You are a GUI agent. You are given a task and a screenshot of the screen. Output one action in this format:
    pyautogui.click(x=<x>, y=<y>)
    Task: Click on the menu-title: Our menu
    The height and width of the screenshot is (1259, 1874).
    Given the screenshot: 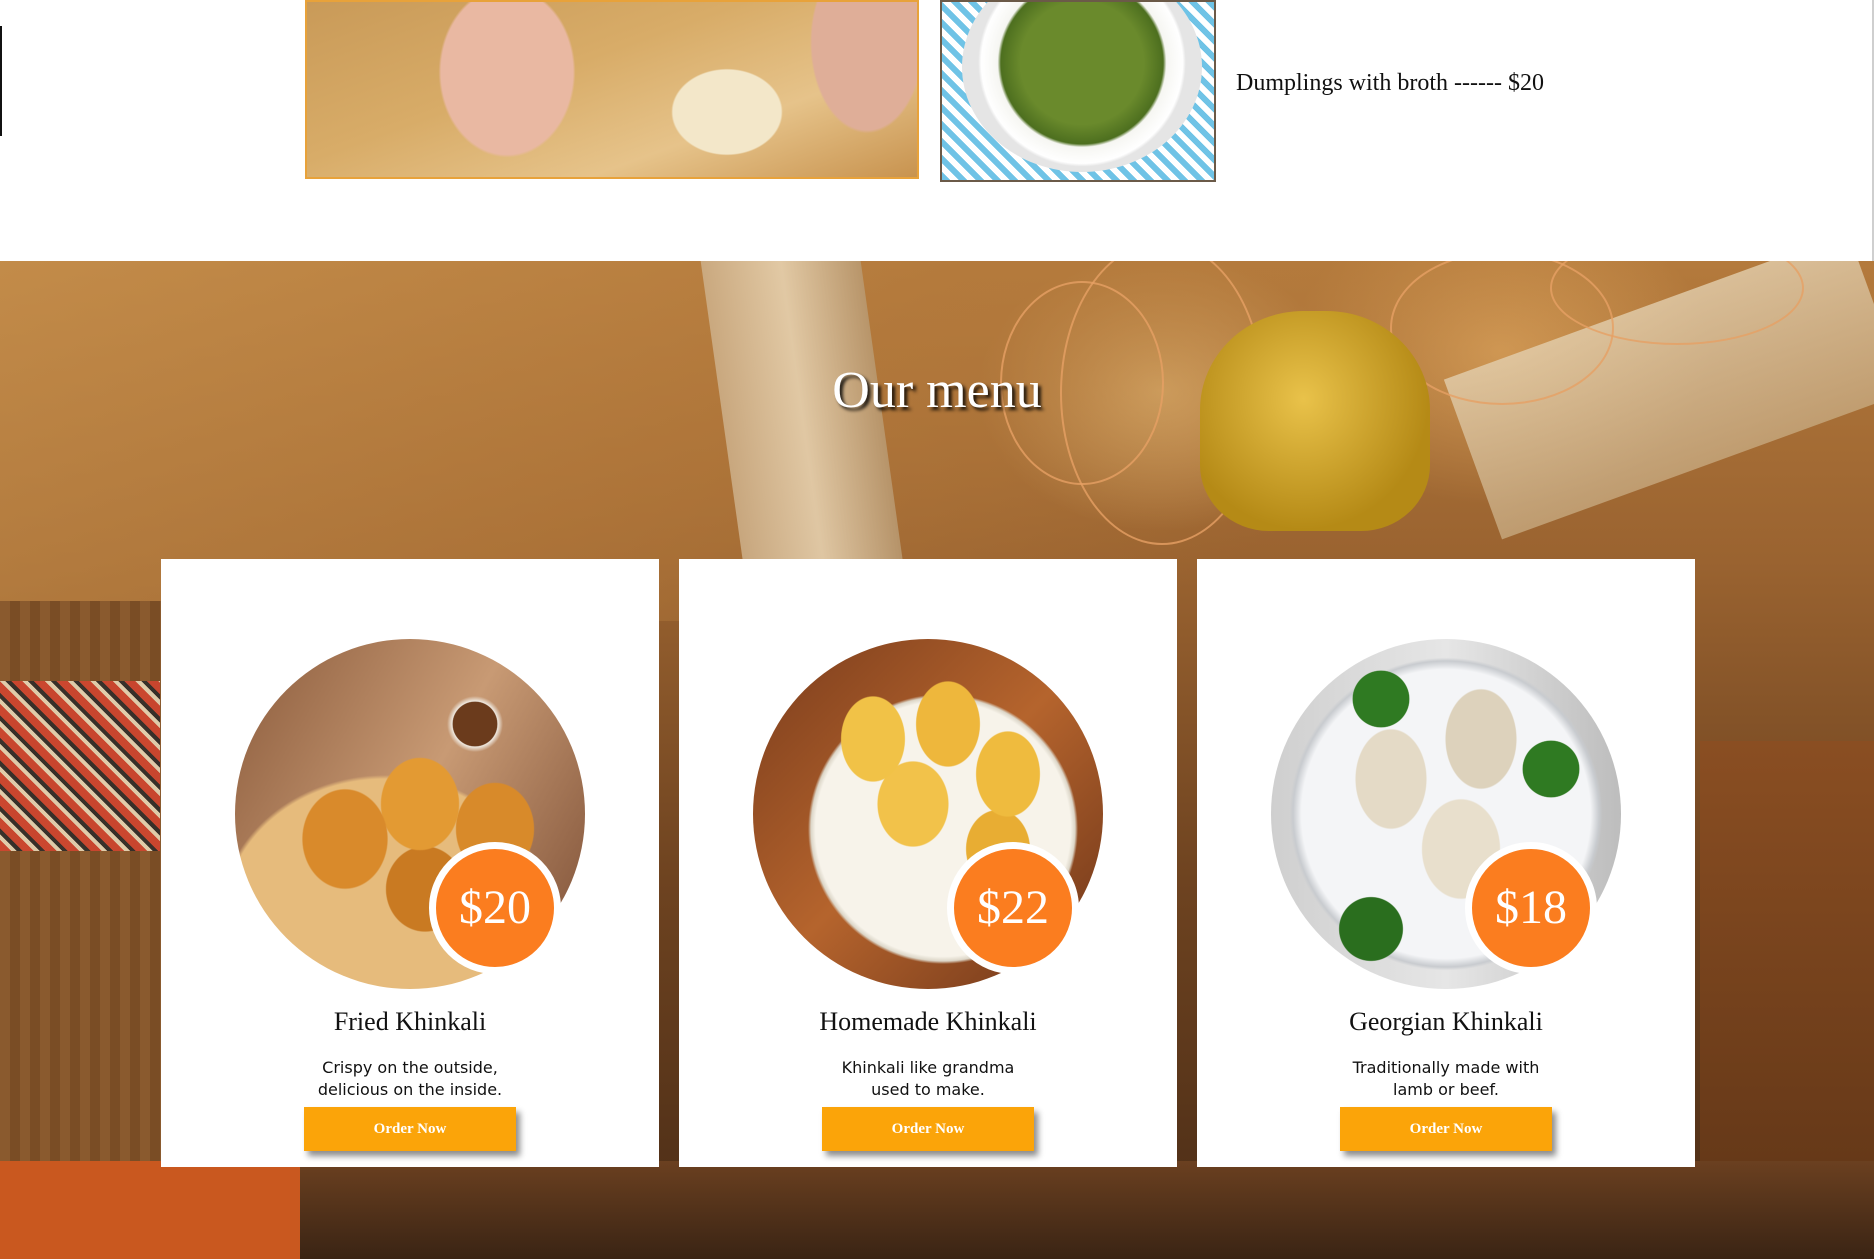 What is the action you would take?
    pyautogui.click(x=937, y=390)
    